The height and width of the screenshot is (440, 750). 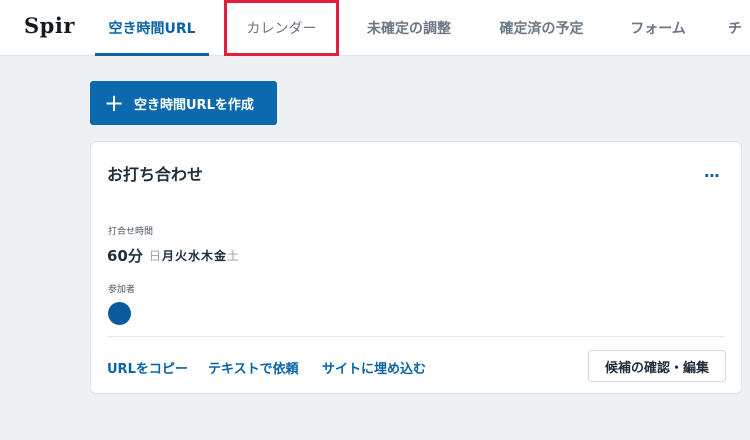 I want to click on copy-url-link: URLをコピー, so click(x=147, y=367).